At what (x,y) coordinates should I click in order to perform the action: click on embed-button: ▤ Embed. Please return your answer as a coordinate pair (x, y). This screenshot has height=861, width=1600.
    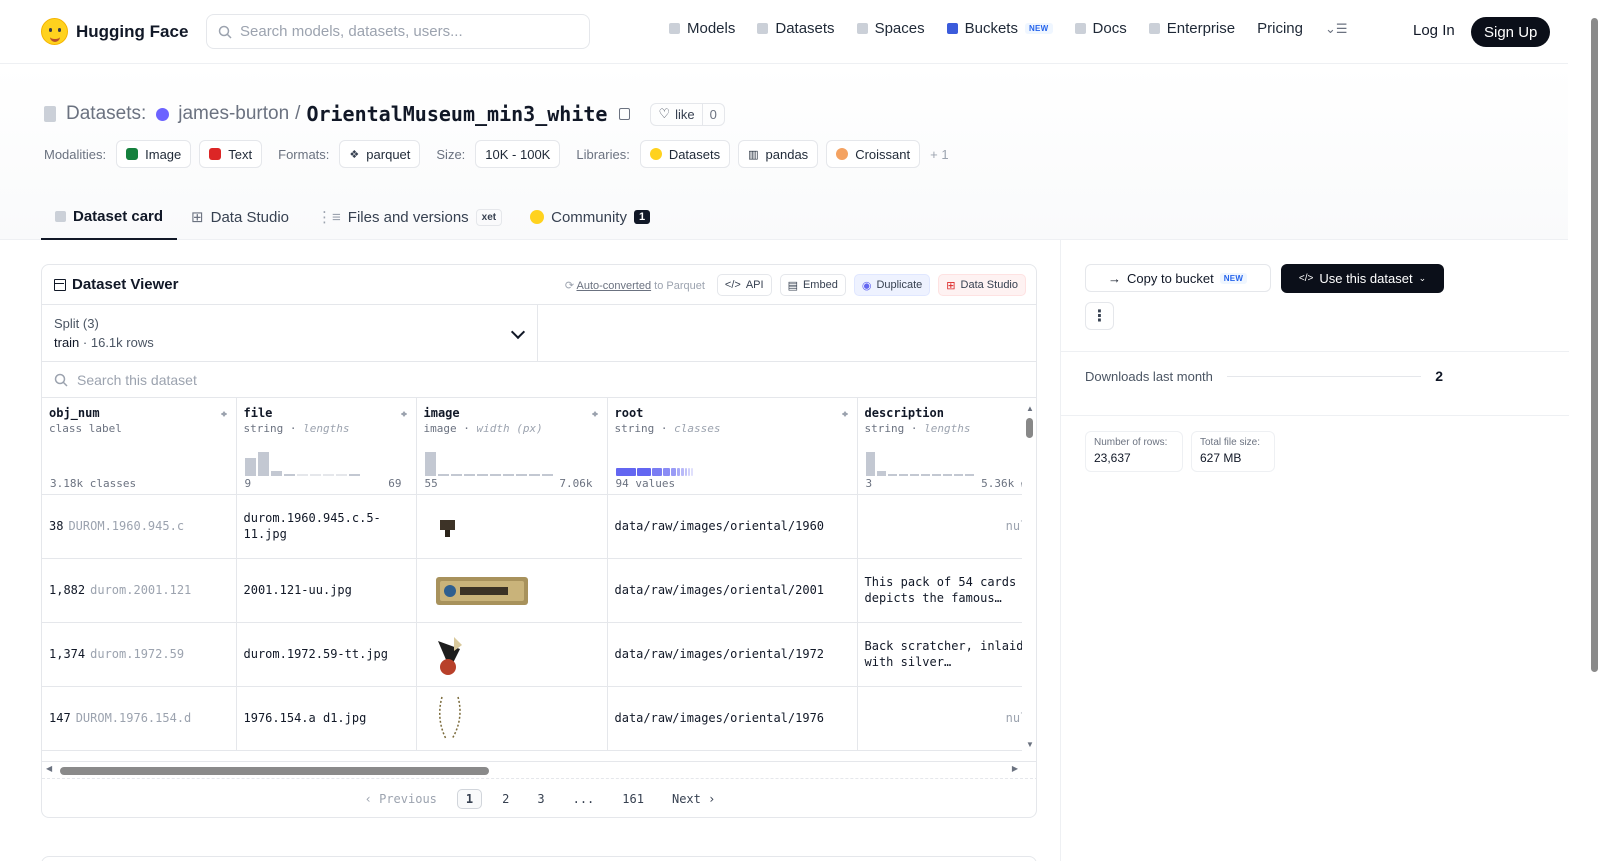
    Looking at the image, I should click on (812, 285).